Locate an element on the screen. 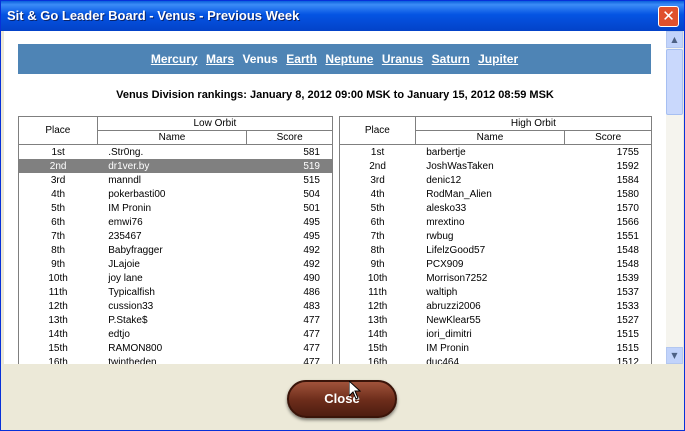 This screenshot has width=685, height=431. cell-name: IM Pronin is located at coordinates (447, 348).